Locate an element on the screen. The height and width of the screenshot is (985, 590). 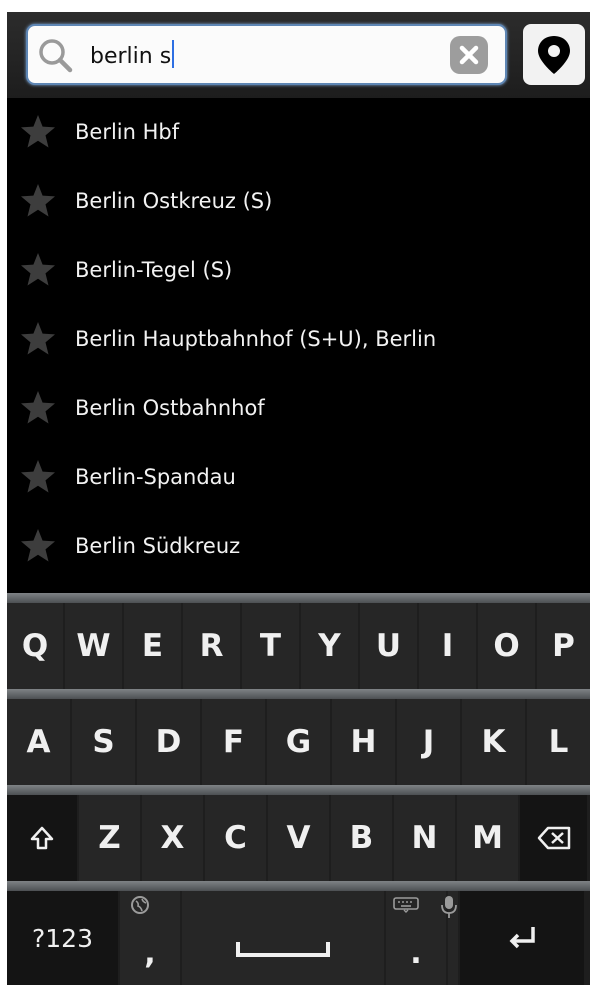
key-f: F is located at coordinates (233, 742).